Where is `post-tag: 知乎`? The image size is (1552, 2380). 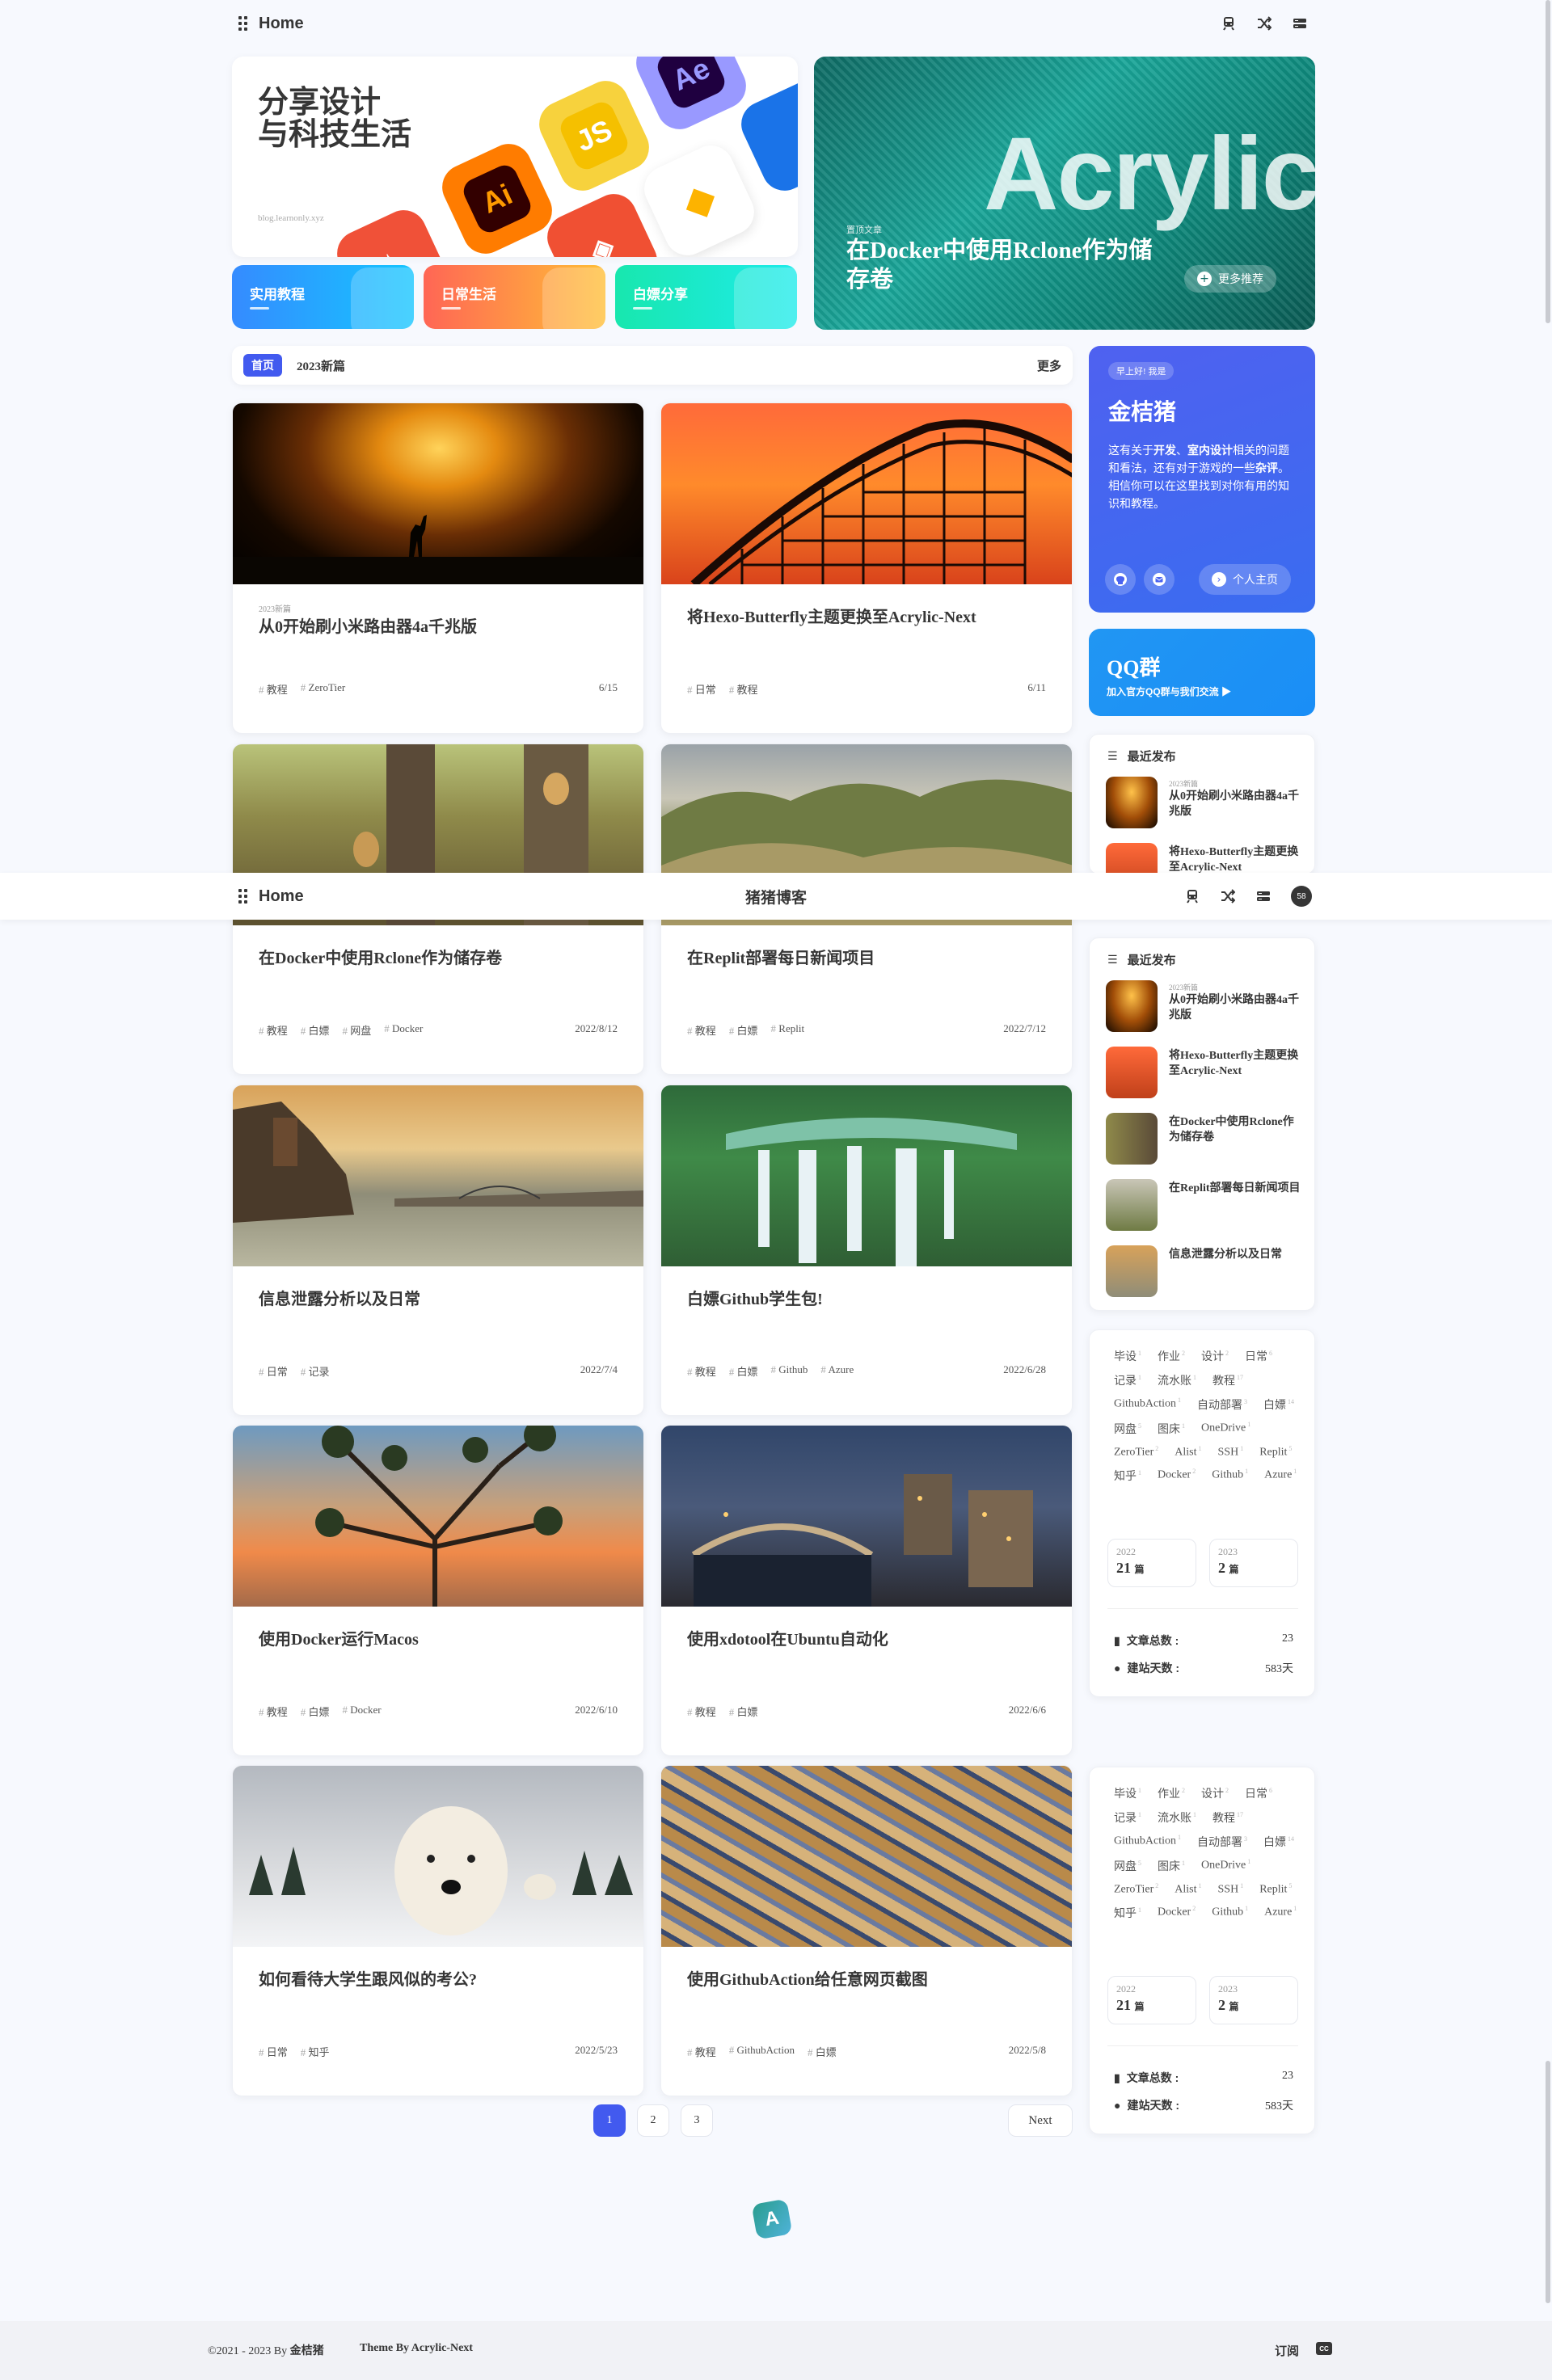
post-tag: 知乎 is located at coordinates (315, 2051).